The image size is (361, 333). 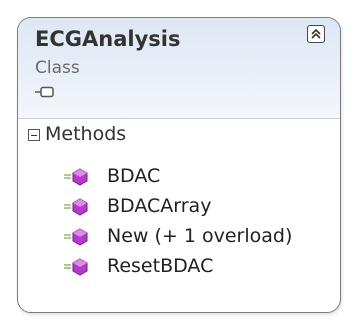 What do you see at coordinates (34, 135) in the screenshot?
I see `collapse-section-icon` at bounding box center [34, 135].